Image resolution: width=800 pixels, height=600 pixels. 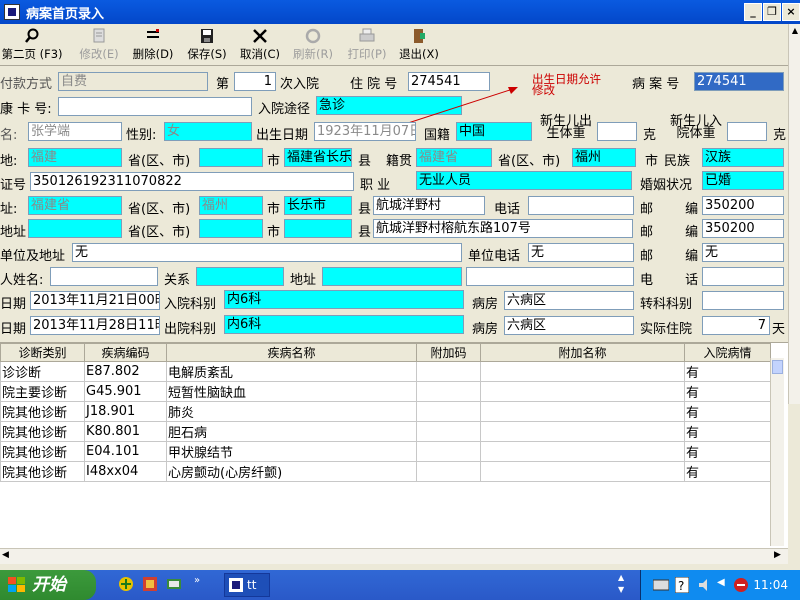 I want to click on help-icon: ?, so click(x=682, y=585).